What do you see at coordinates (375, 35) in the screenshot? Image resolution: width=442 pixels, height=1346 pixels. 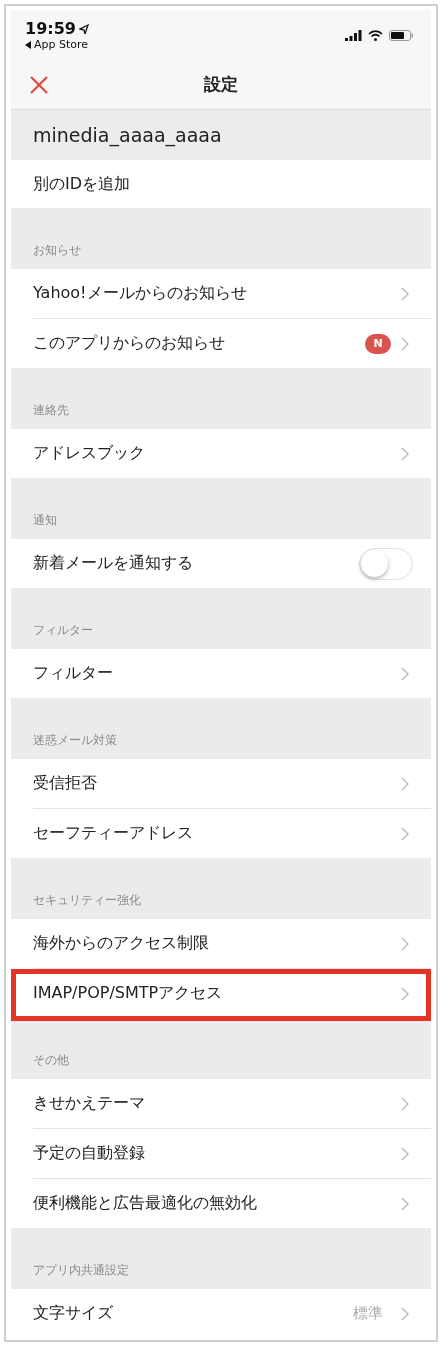 I see `wifi-icon` at bounding box center [375, 35].